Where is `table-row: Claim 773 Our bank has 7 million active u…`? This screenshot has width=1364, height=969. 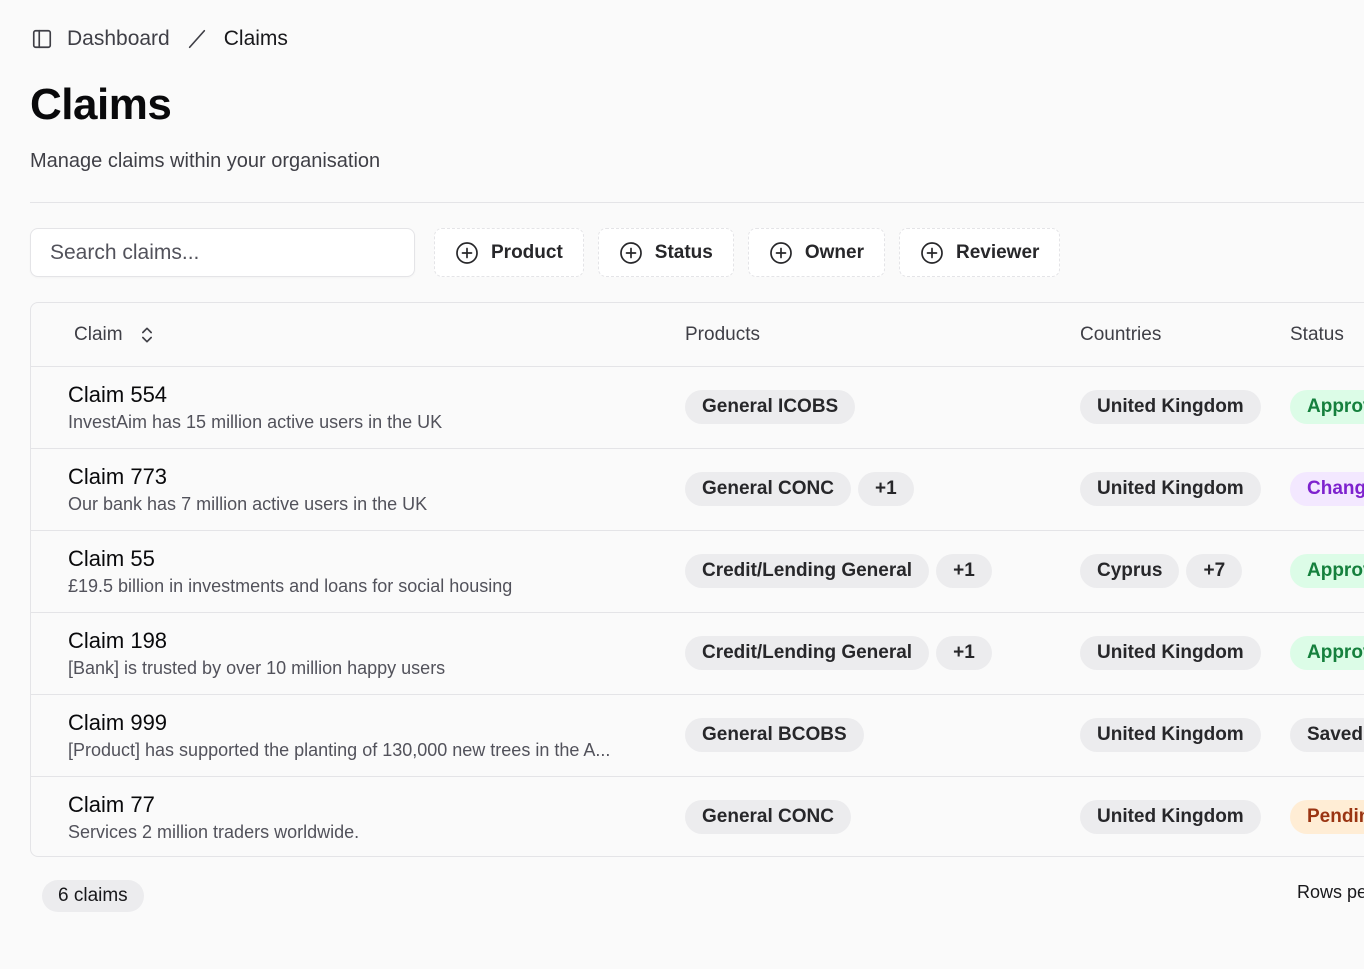 table-row: Claim 773 Our bank has 7 million active u… is located at coordinates (697, 490).